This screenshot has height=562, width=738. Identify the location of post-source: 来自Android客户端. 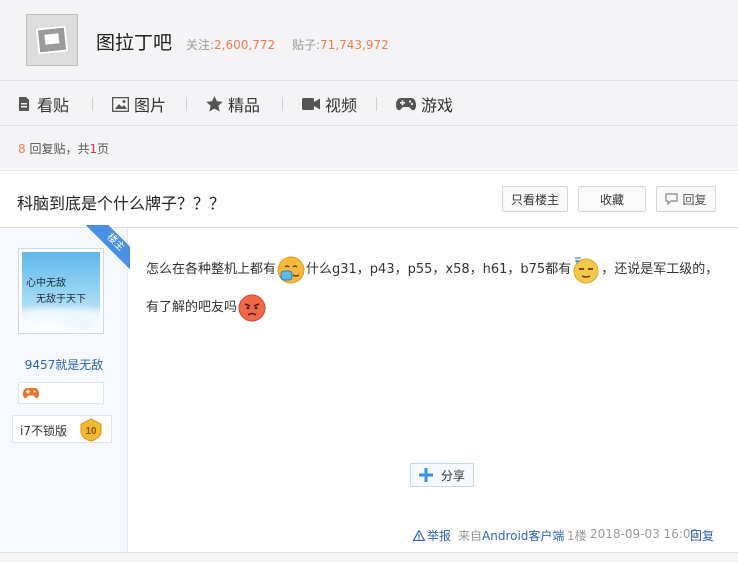
(511, 536).